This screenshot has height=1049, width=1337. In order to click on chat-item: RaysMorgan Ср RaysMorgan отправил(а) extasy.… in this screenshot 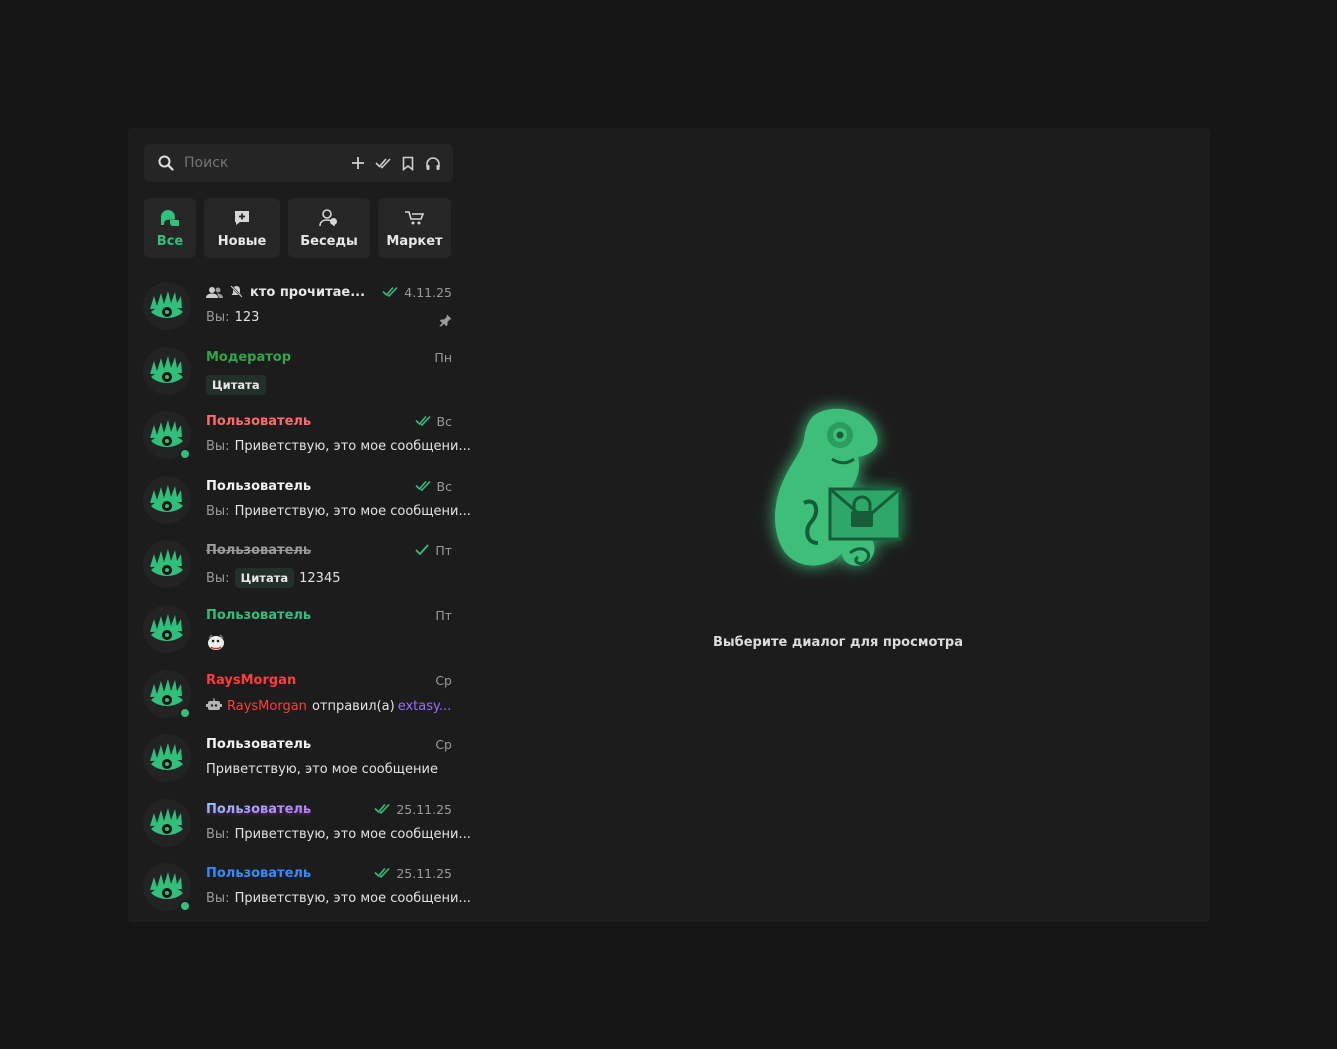, I will do `click(296, 694)`.